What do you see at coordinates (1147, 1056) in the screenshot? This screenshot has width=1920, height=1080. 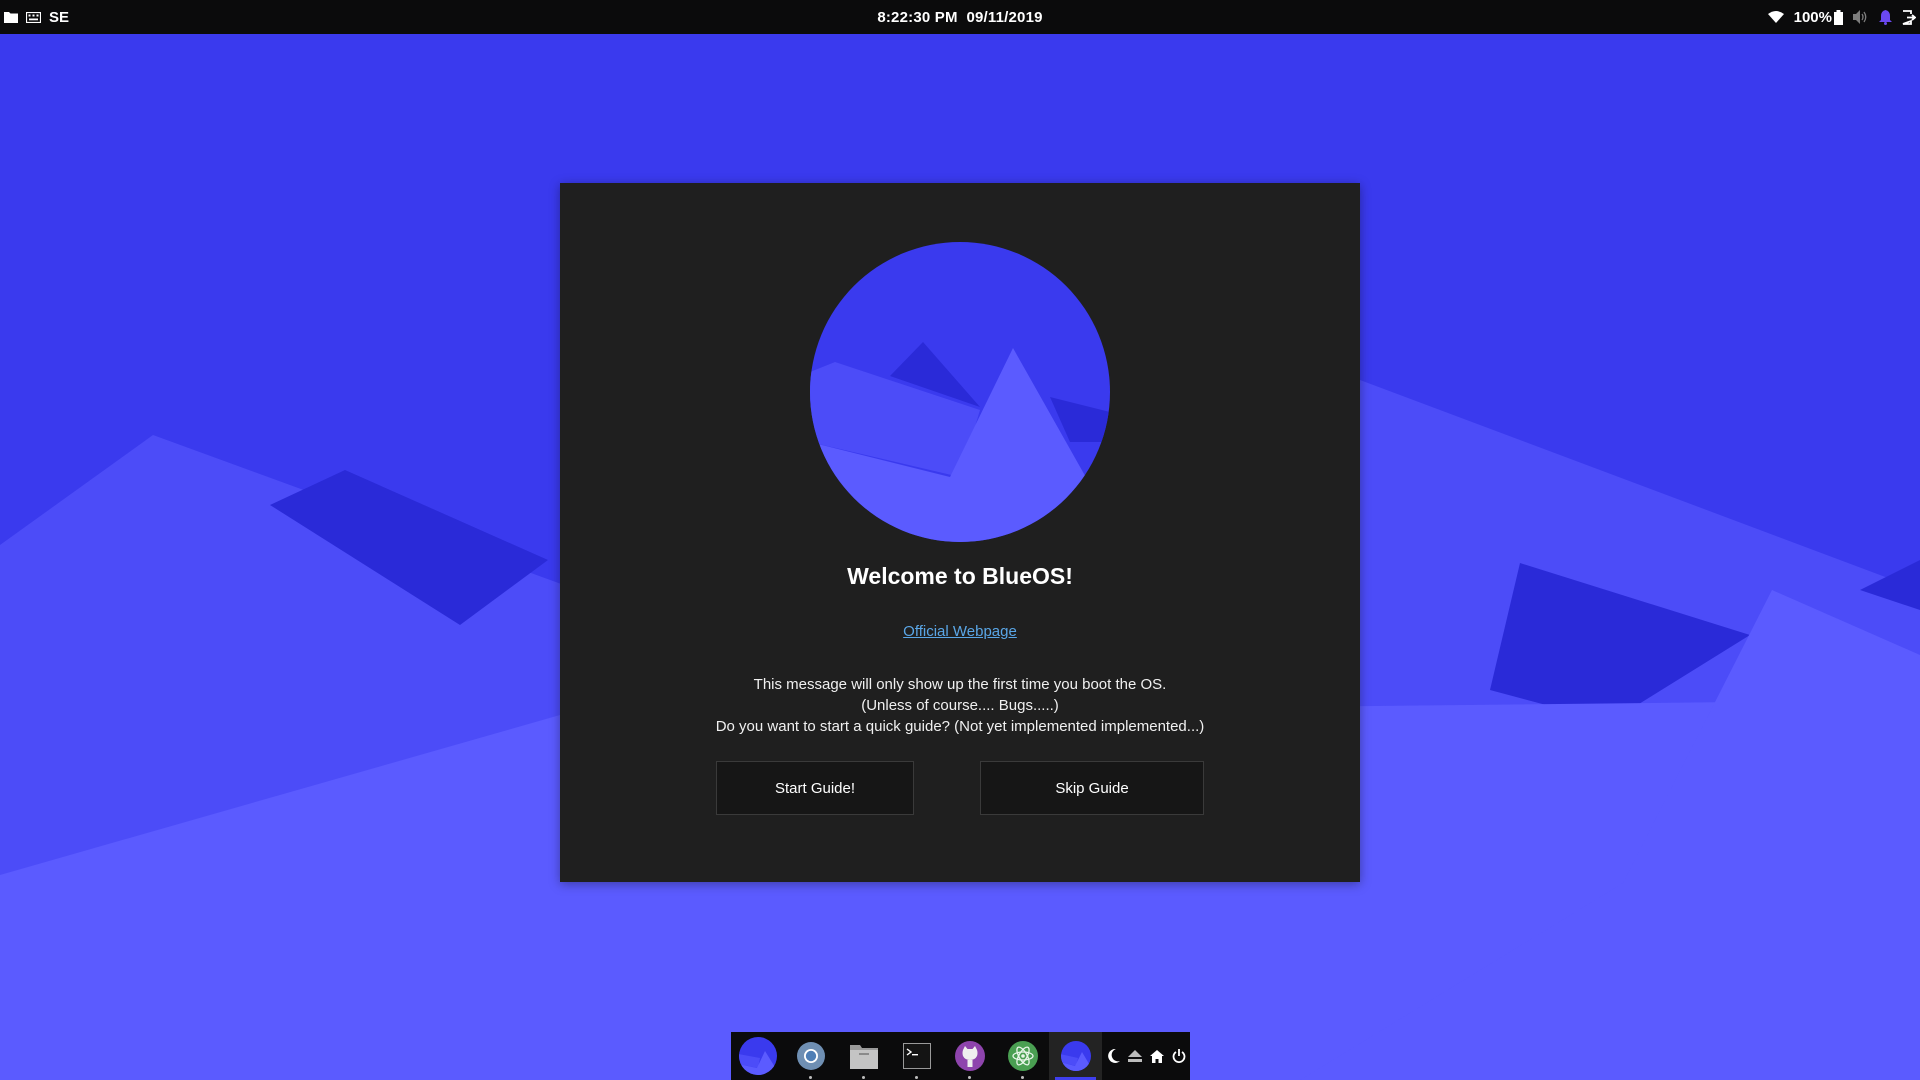 I see `dock-system-tray` at bounding box center [1147, 1056].